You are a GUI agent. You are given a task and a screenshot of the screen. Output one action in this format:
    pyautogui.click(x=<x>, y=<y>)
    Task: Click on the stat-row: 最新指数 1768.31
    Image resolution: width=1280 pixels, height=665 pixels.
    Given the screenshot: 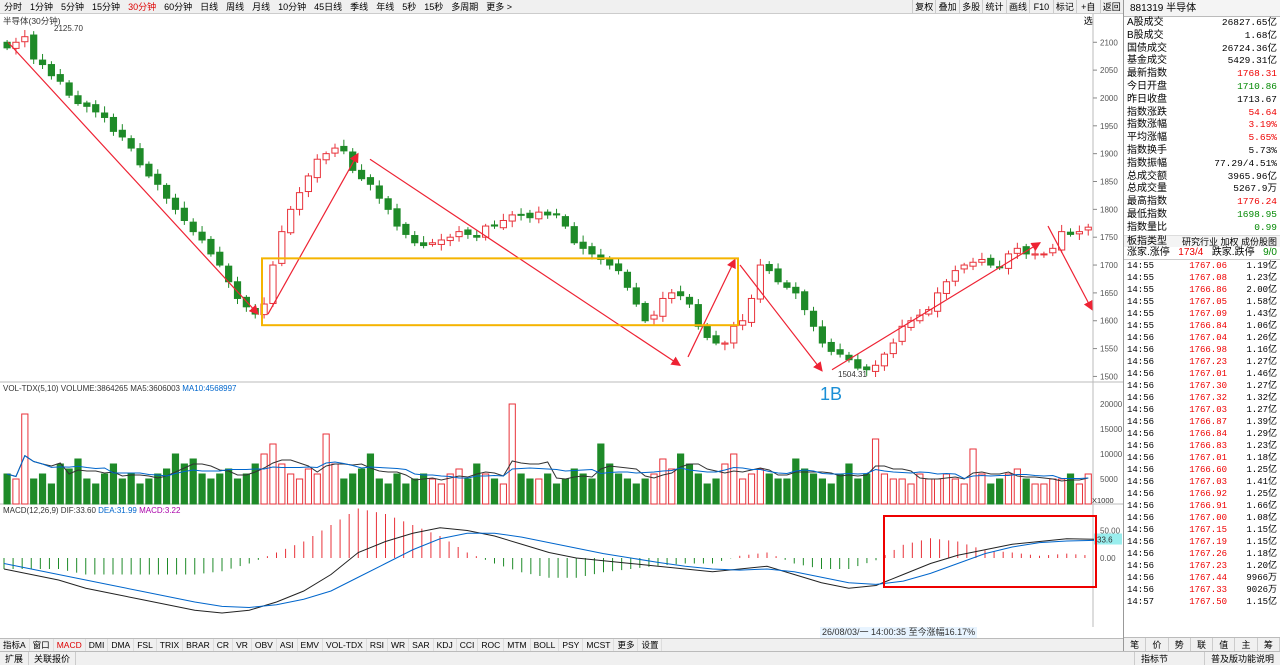 What is the action you would take?
    pyautogui.click(x=1202, y=74)
    